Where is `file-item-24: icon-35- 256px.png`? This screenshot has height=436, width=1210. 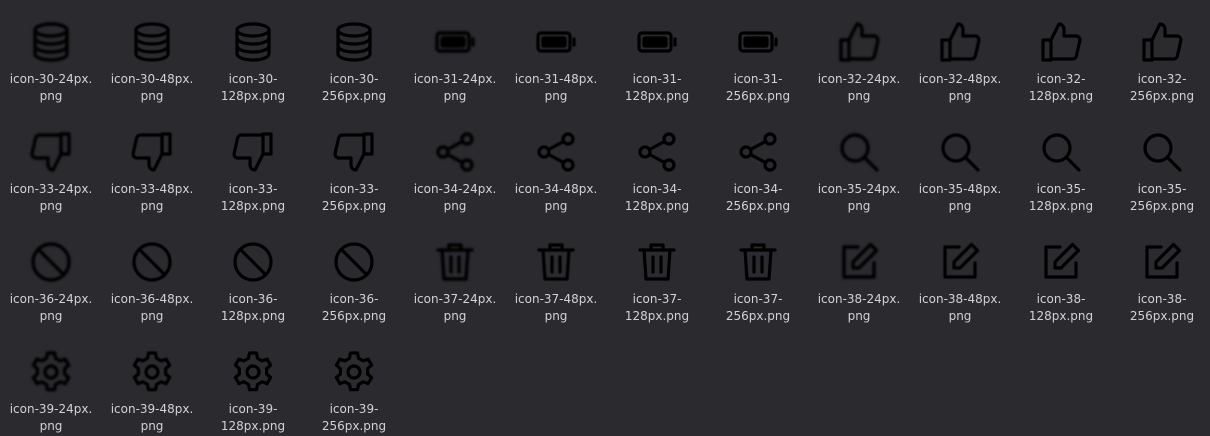
file-item-24: icon-35- 256px.png is located at coordinates (1161, 164).